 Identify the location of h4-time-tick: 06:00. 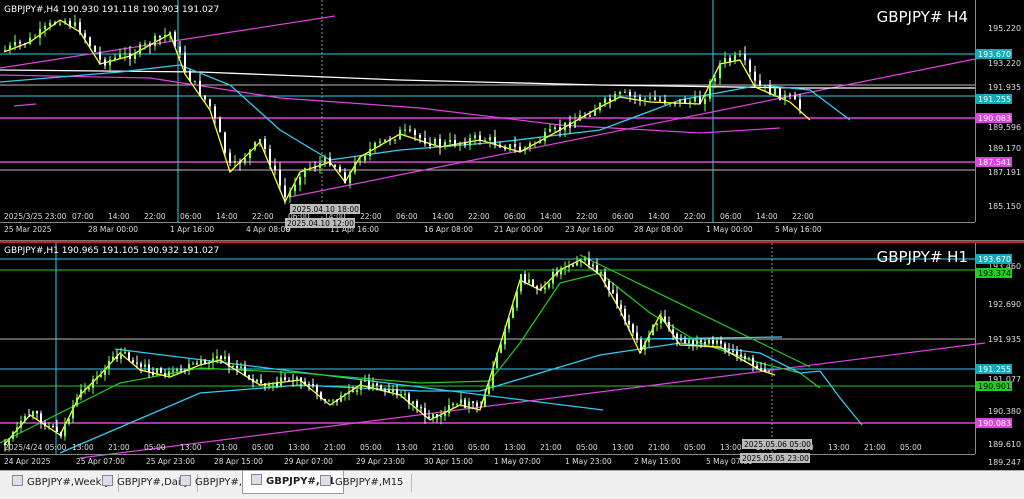
(731, 216).